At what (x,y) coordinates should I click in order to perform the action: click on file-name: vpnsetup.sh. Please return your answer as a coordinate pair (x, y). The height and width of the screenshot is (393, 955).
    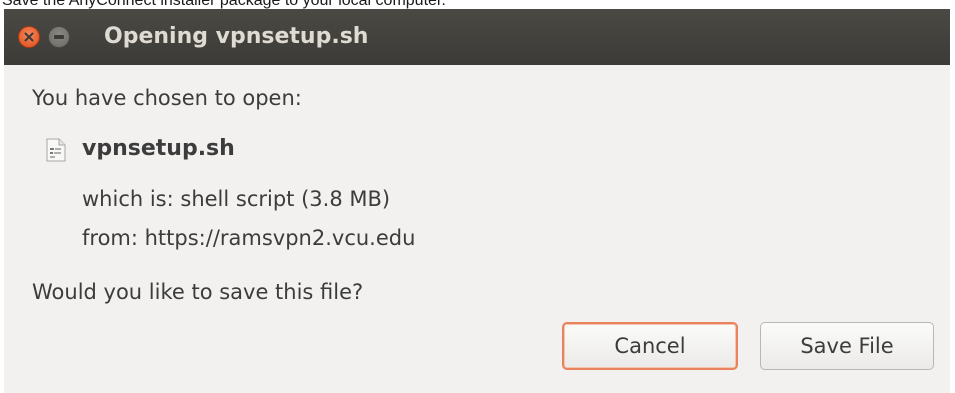
    Looking at the image, I should click on (158, 148).